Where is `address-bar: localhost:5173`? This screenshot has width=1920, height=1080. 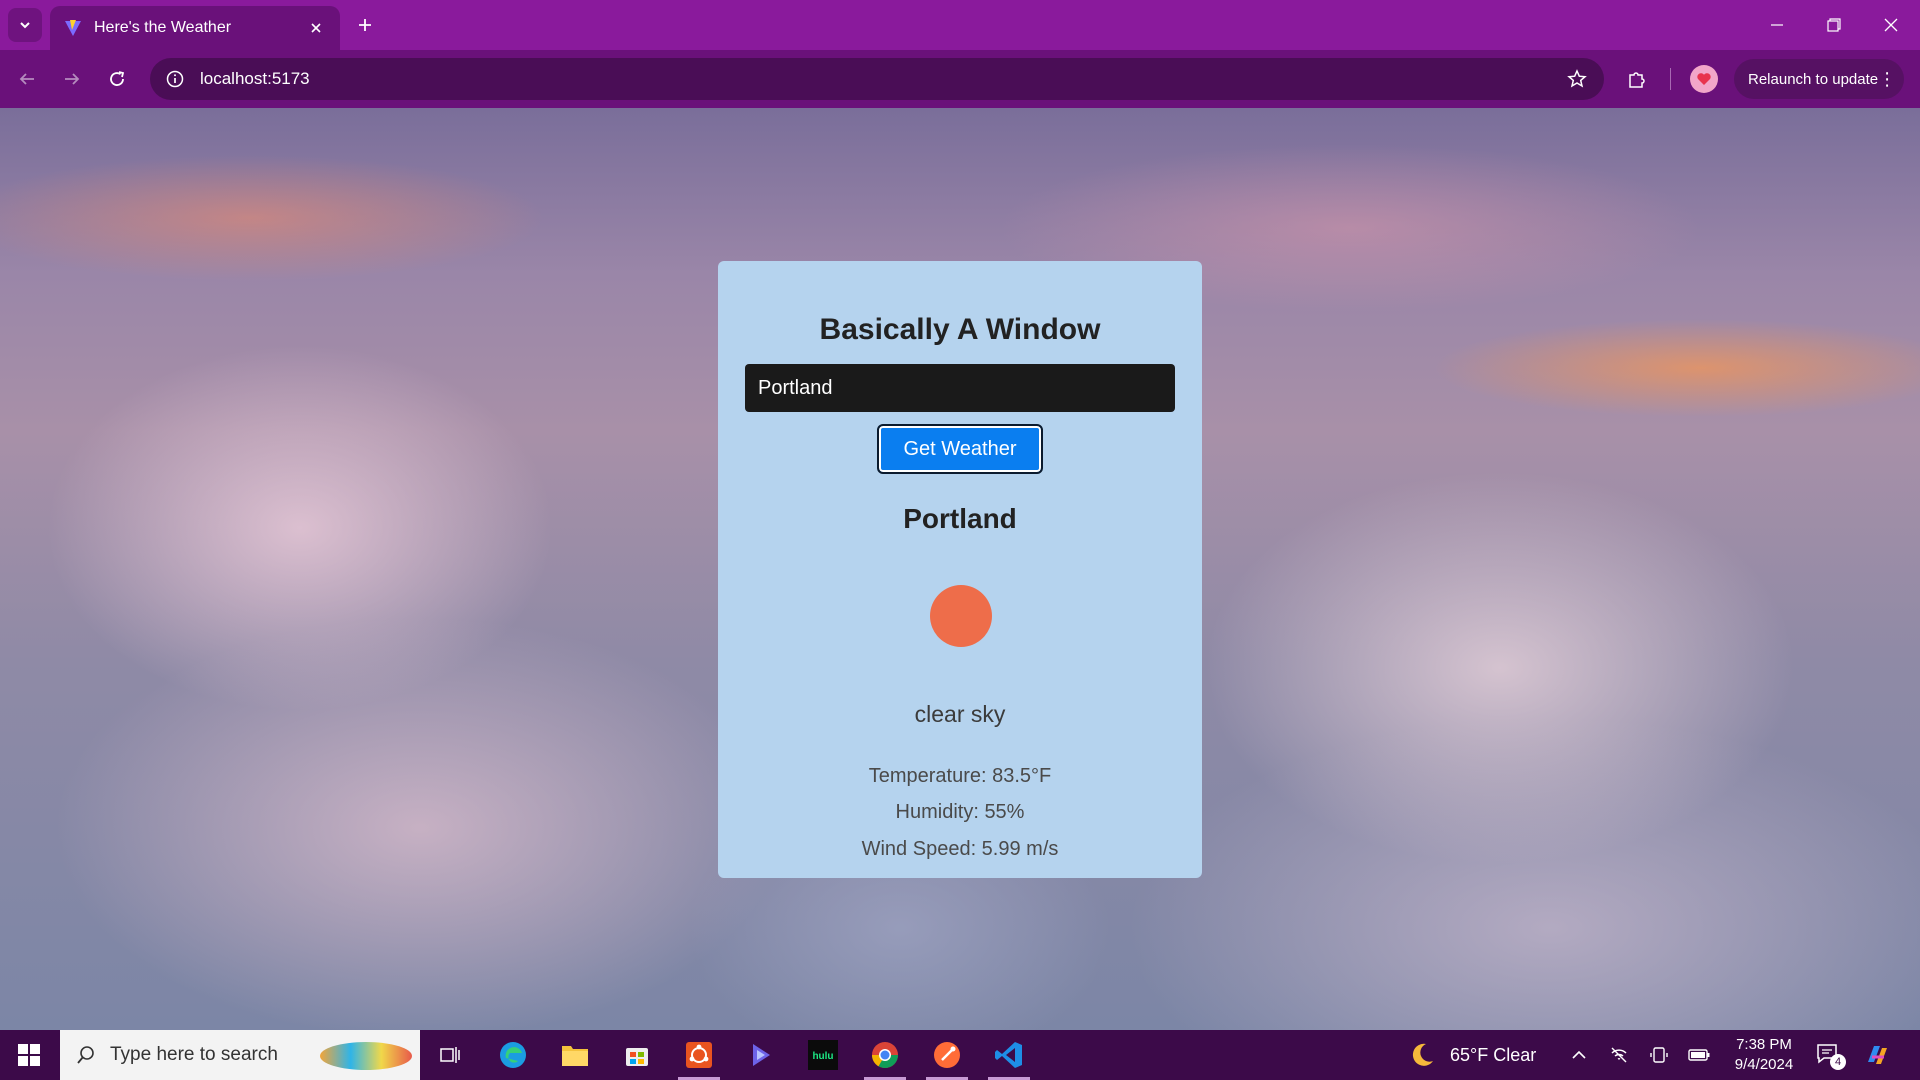 address-bar: localhost:5173 is located at coordinates (877, 79).